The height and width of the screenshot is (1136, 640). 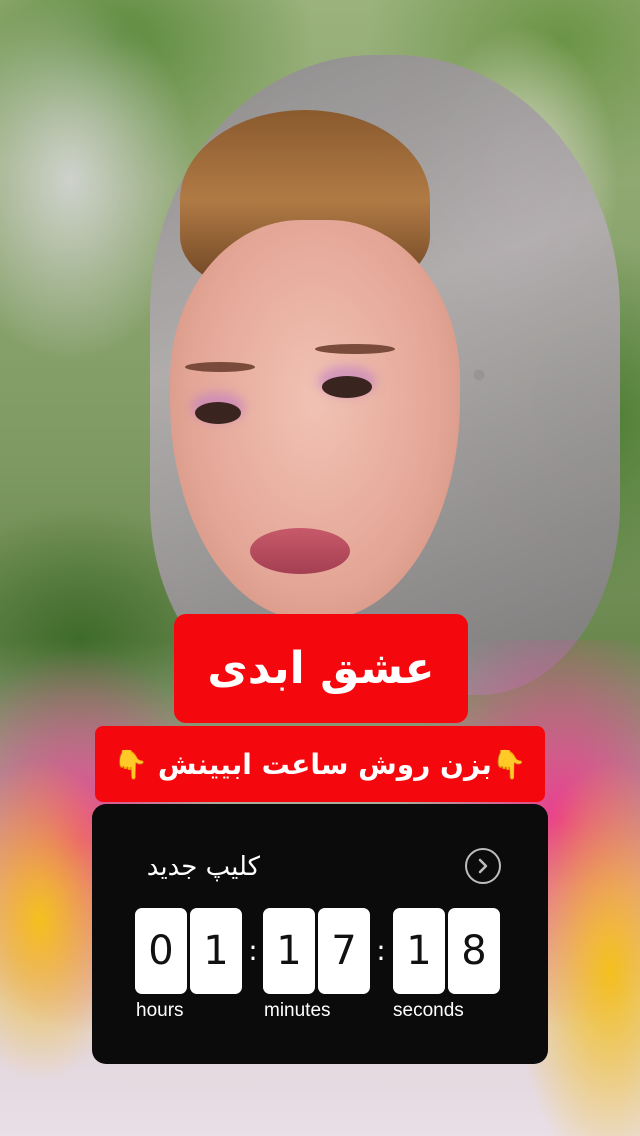 I want to click on seconds-label: seconds, so click(x=428, y=1010).